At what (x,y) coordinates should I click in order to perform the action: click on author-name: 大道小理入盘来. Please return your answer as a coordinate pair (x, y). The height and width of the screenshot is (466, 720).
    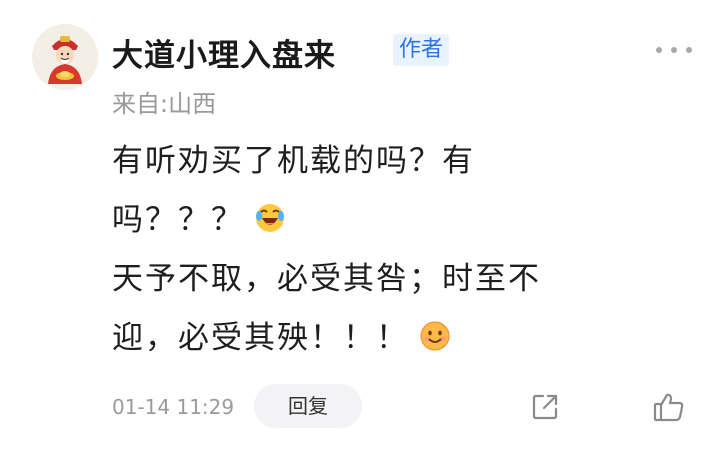
    Looking at the image, I should click on (224, 52).